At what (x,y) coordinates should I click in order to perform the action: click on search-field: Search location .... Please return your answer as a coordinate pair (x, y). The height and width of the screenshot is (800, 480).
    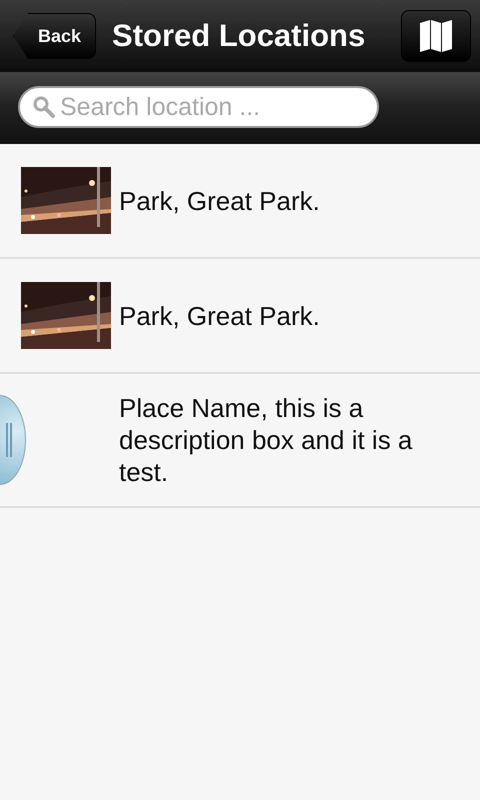
    Looking at the image, I should click on (198, 107).